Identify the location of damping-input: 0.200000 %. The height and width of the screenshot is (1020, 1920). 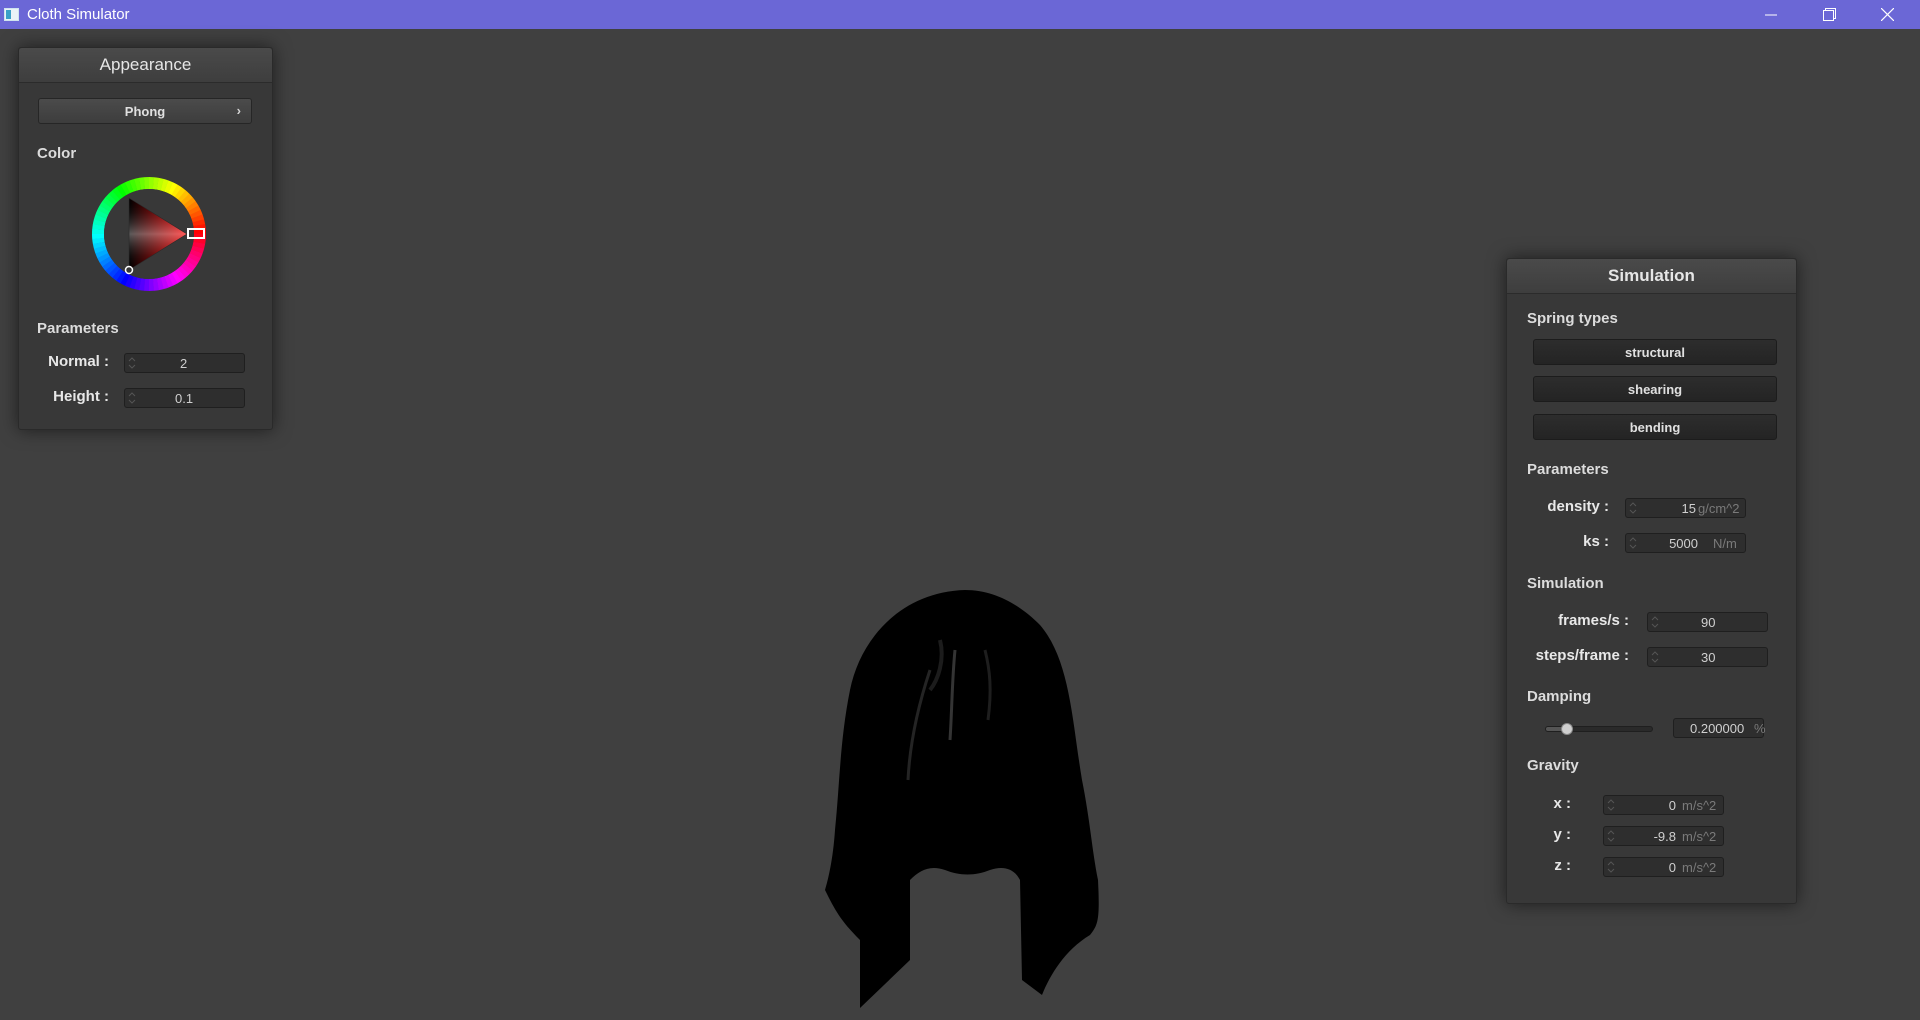
(1719, 728).